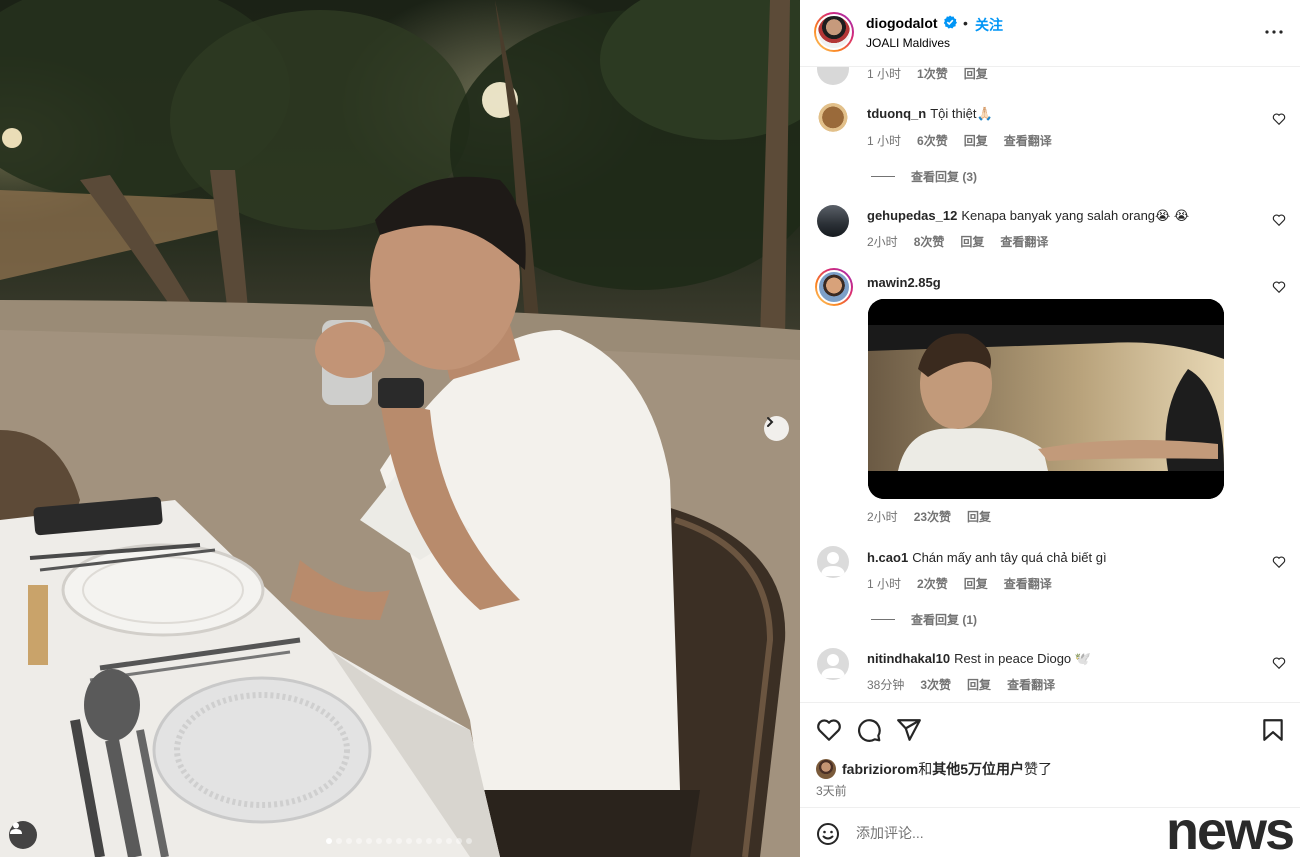 This screenshot has width=1300, height=857. I want to click on bookmark-icon, so click(1273, 730).